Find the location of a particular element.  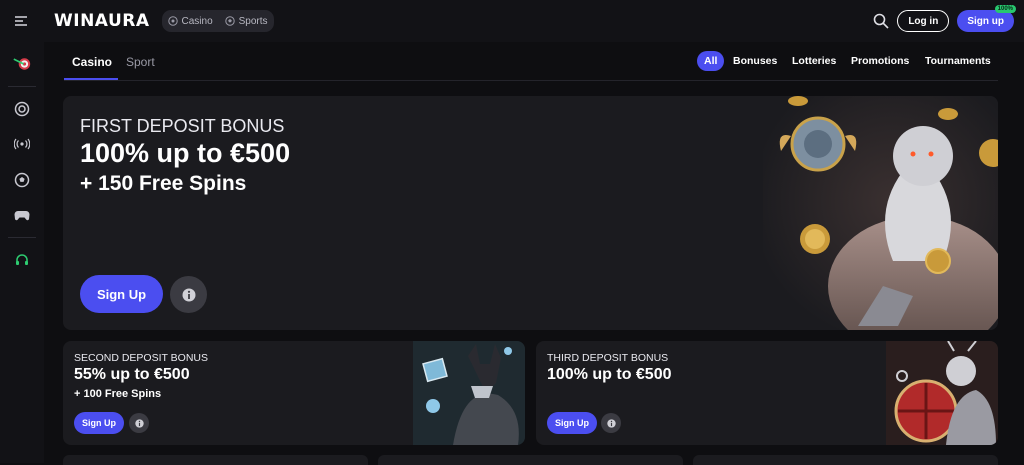

filter-tournaments: Tournaments is located at coordinates (958, 61).